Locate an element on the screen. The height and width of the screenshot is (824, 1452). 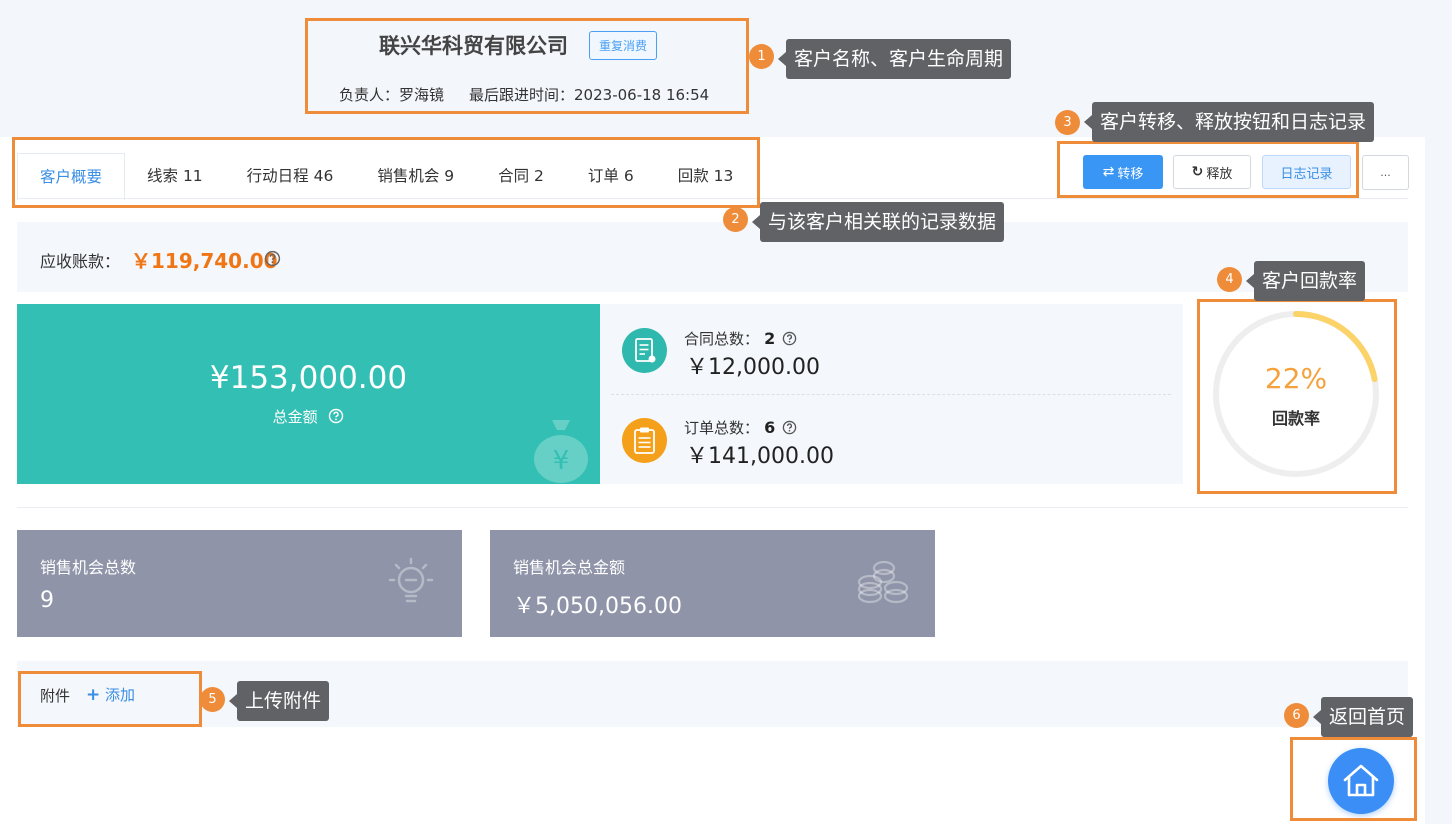
contract-label: 合同总数： is located at coordinates (722, 339).